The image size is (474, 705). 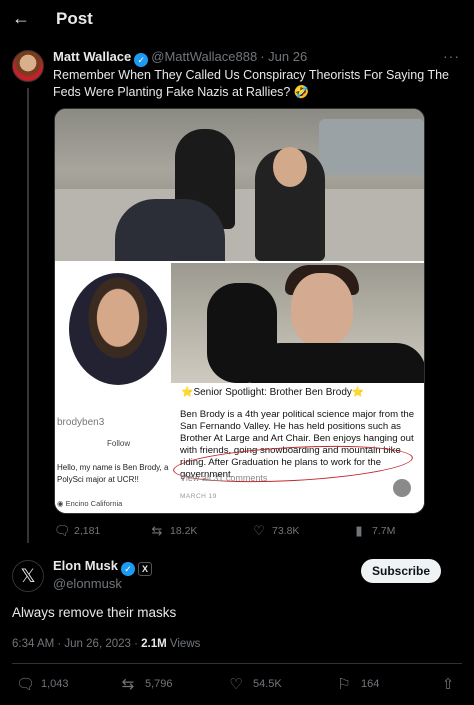 I want to click on avatar: 𝕏, so click(x=28, y=576).